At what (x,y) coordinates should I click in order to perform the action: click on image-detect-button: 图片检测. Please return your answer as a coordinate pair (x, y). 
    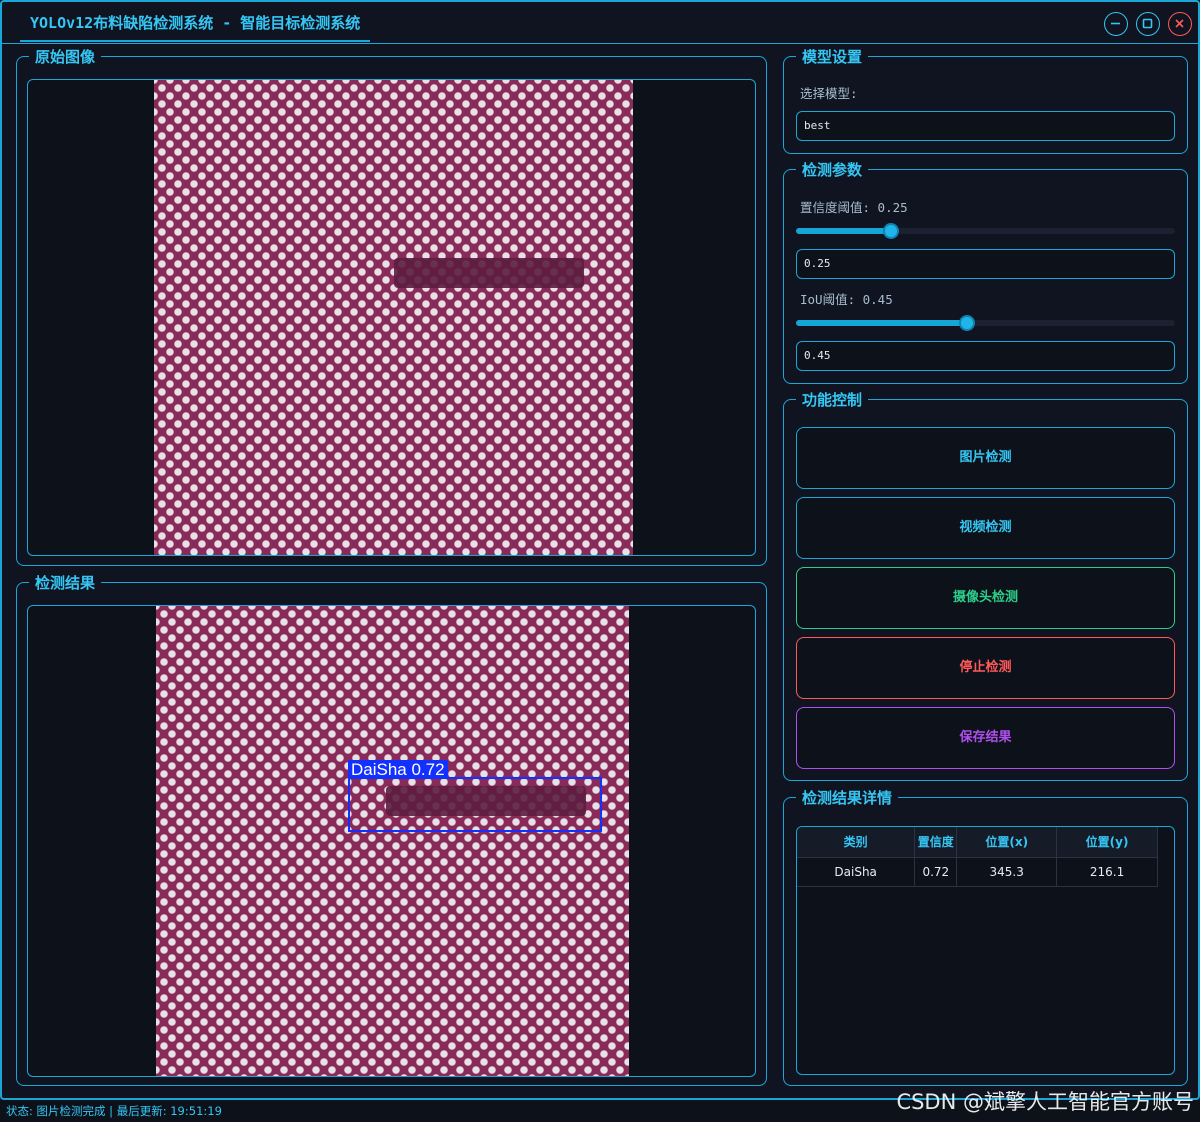
    Looking at the image, I should click on (985, 458).